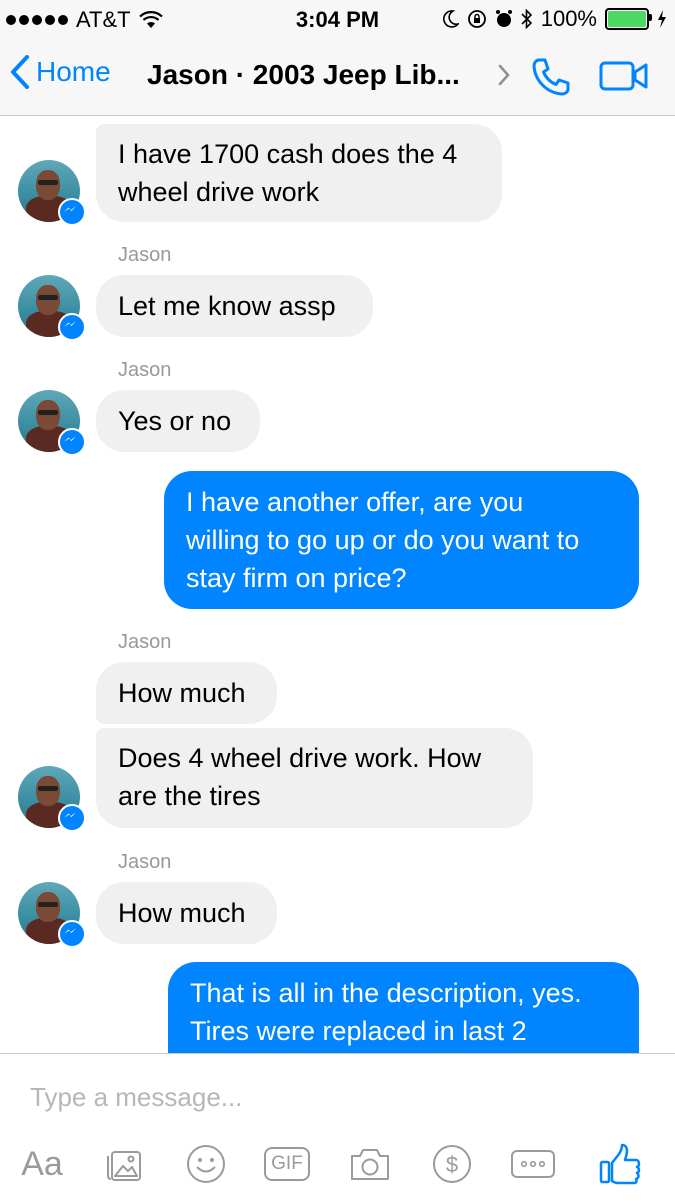 Image resolution: width=675 pixels, height=1201 pixels. Describe the element at coordinates (386, 993) in the screenshot. I see `message-text-line: That is all in the description, yes.` at that location.